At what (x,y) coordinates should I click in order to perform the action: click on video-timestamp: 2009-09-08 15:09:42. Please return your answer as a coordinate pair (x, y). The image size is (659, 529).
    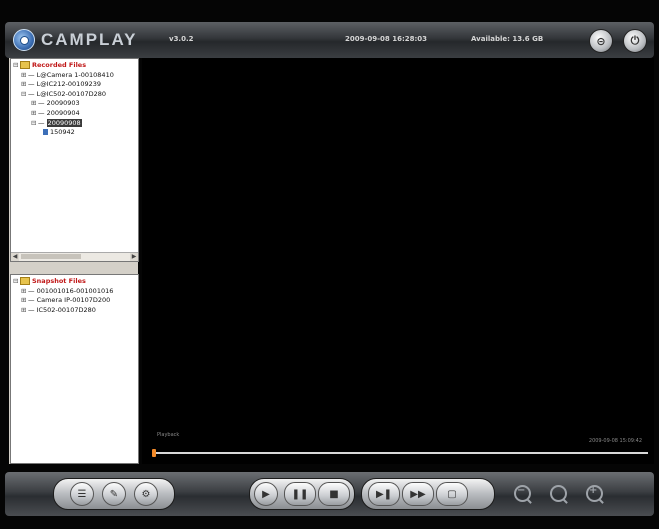
    Looking at the image, I should click on (615, 441).